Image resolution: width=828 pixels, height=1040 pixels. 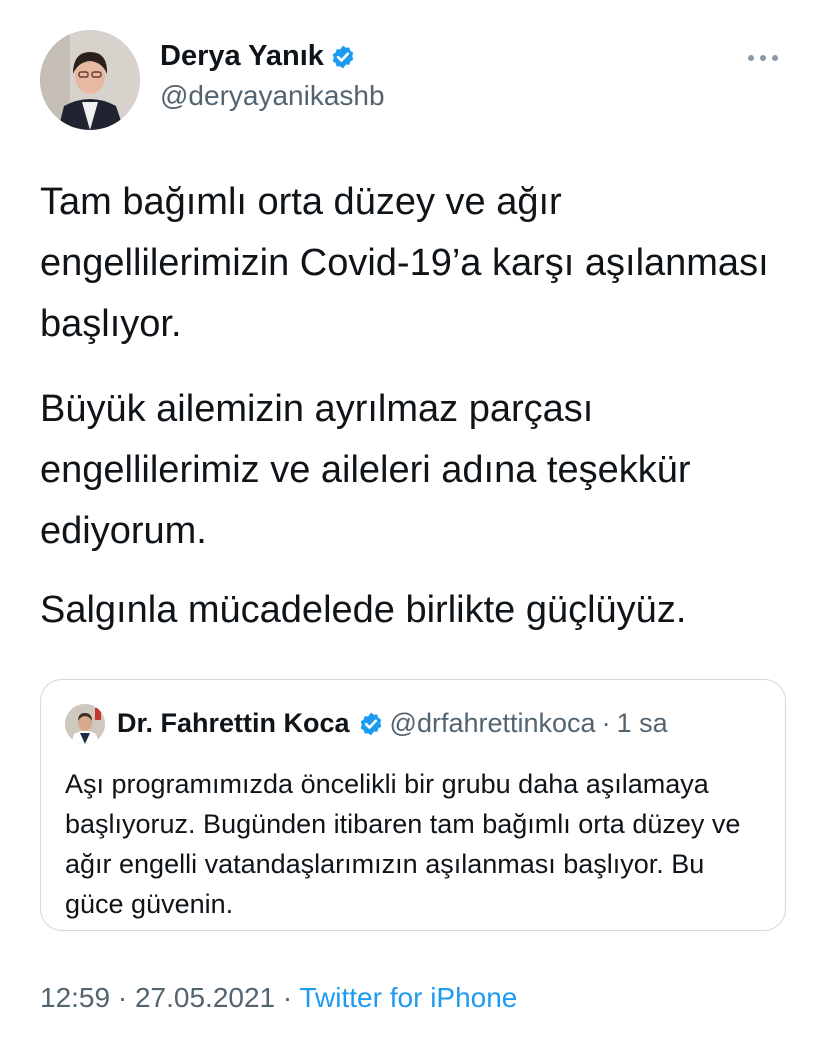 What do you see at coordinates (363, 610) in the screenshot?
I see `tweet-paragraph: Salgınla mücadelede birlikte güçlüyüz.` at bounding box center [363, 610].